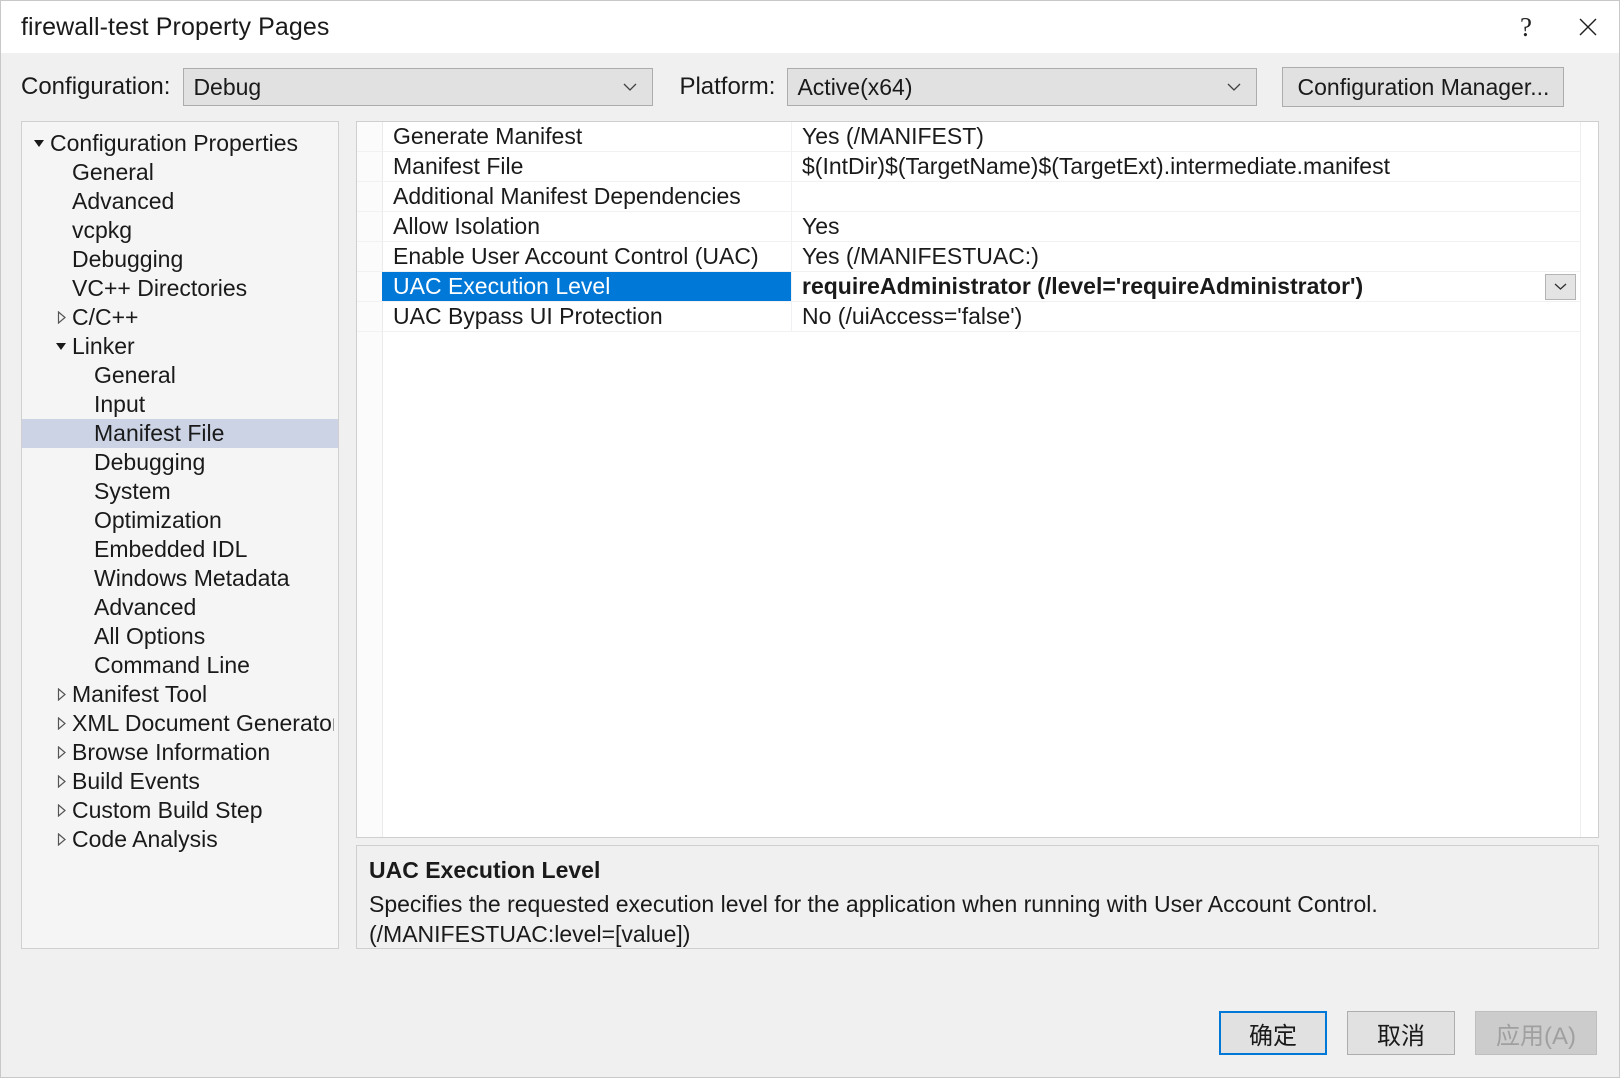 The height and width of the screenshot is (1078, 1620). I want to click on tree-item-command-line: Command Line, so click(180, 665).